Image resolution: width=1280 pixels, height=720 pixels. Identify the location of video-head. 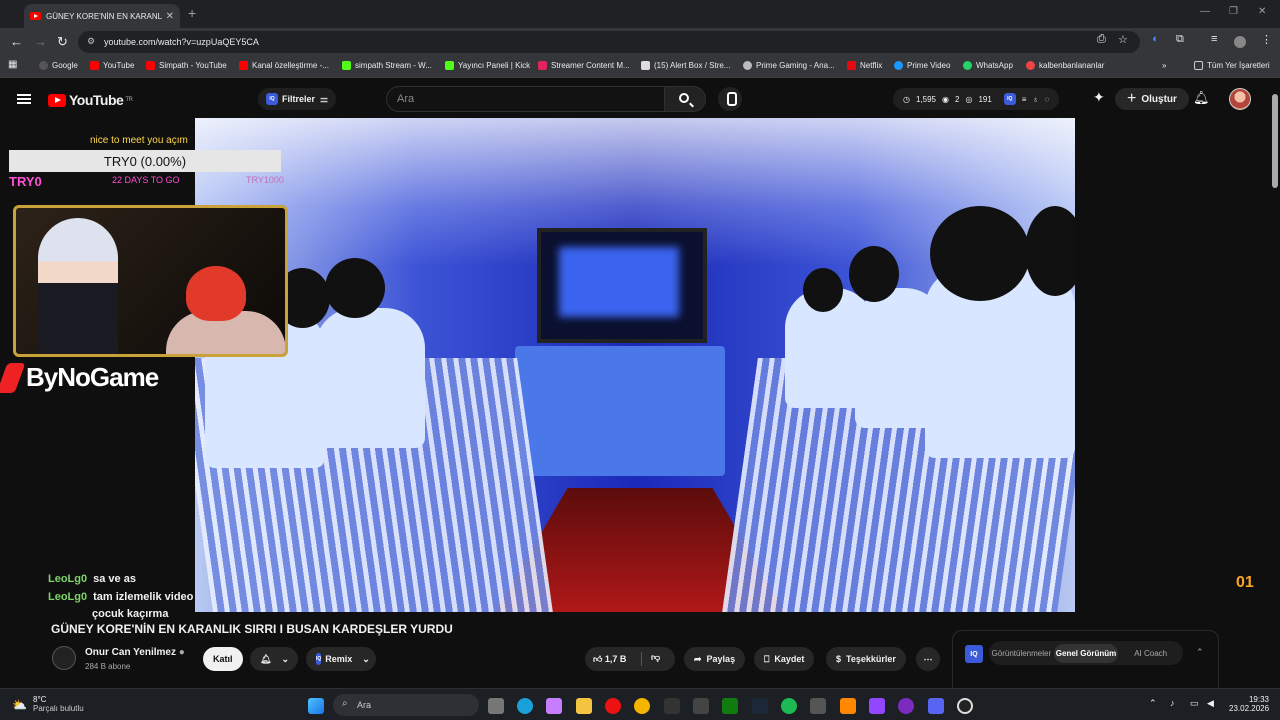
(980, 253).